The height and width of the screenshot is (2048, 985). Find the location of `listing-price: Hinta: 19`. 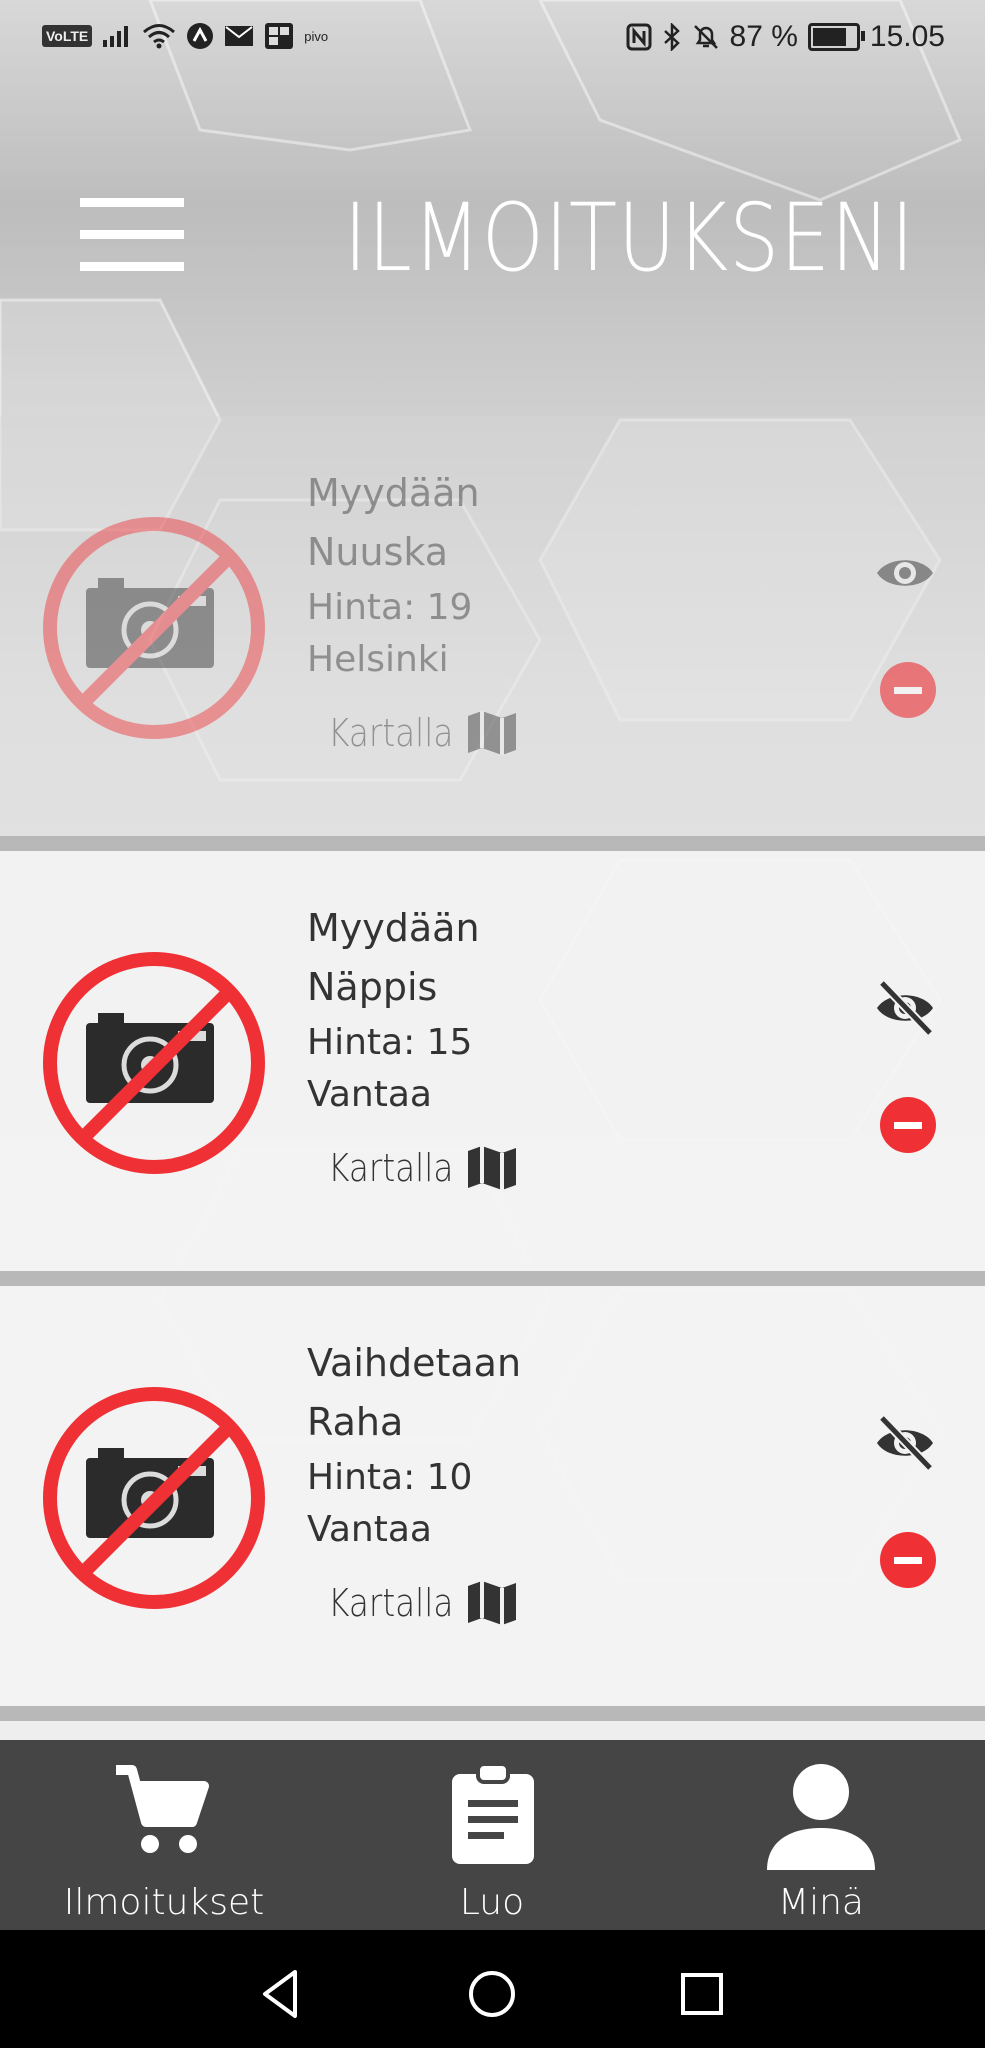

listing-price: Hinta: 19 is located at coordinates (390, 607).